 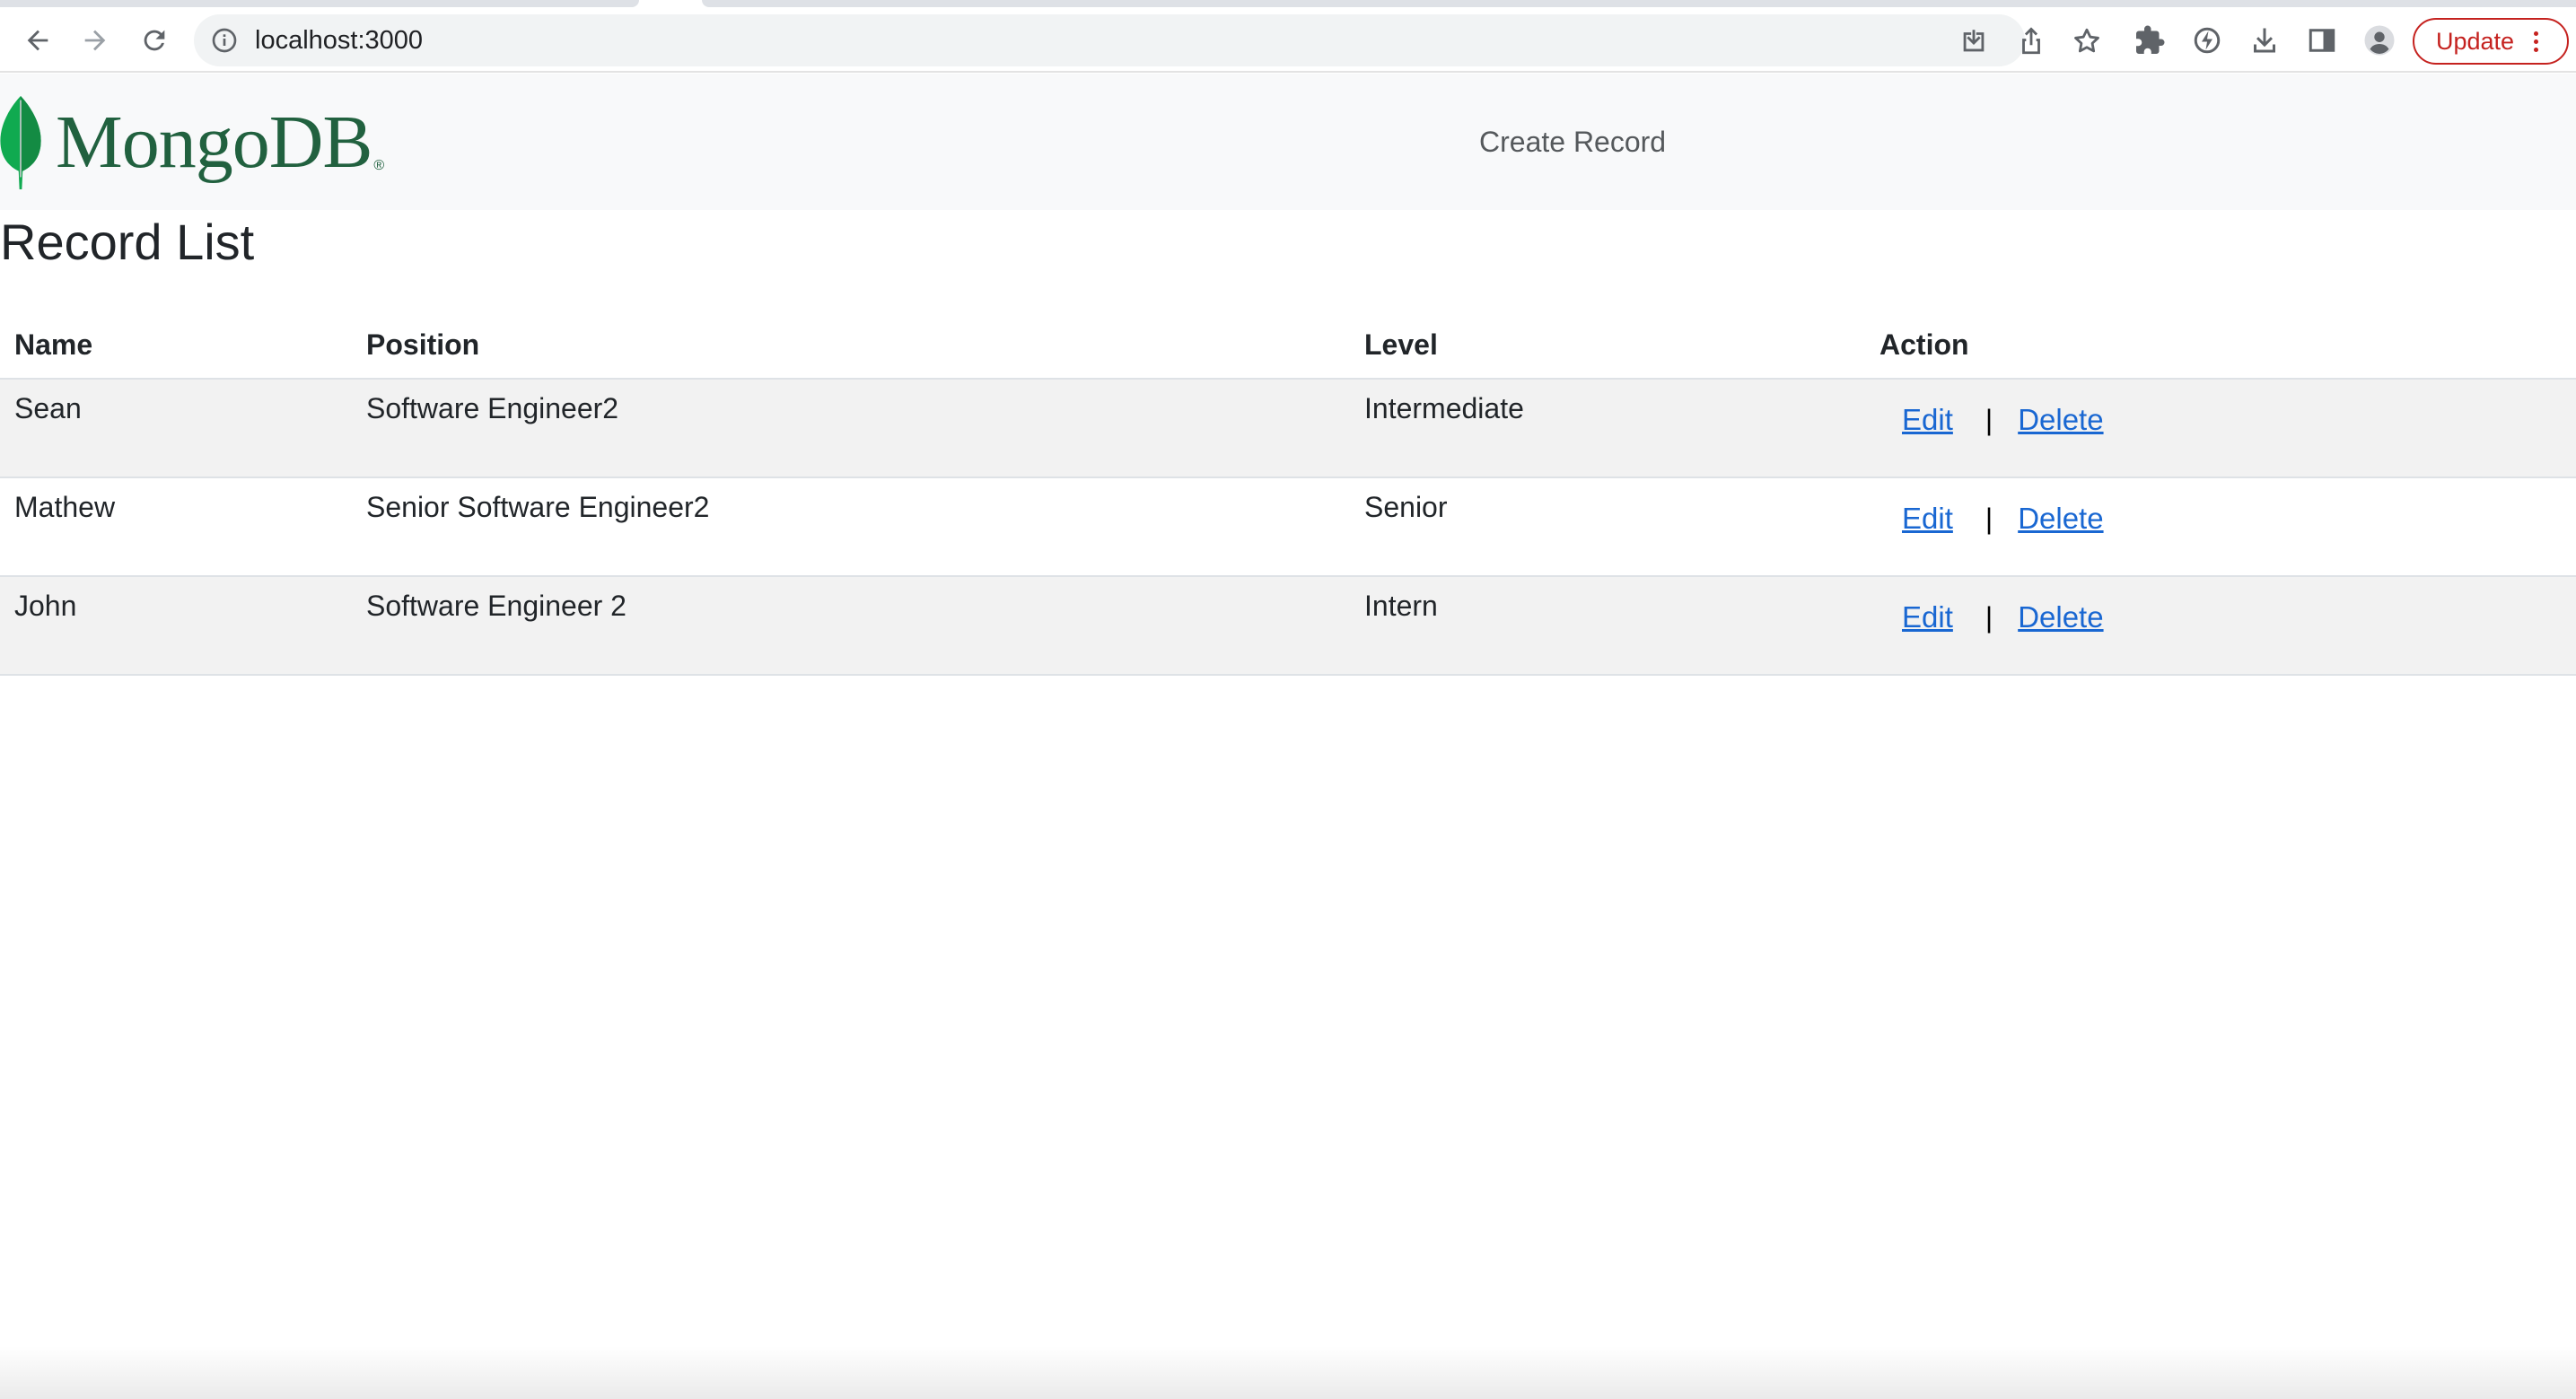 I want to click on install-icon, so click(x=1974, y=41).